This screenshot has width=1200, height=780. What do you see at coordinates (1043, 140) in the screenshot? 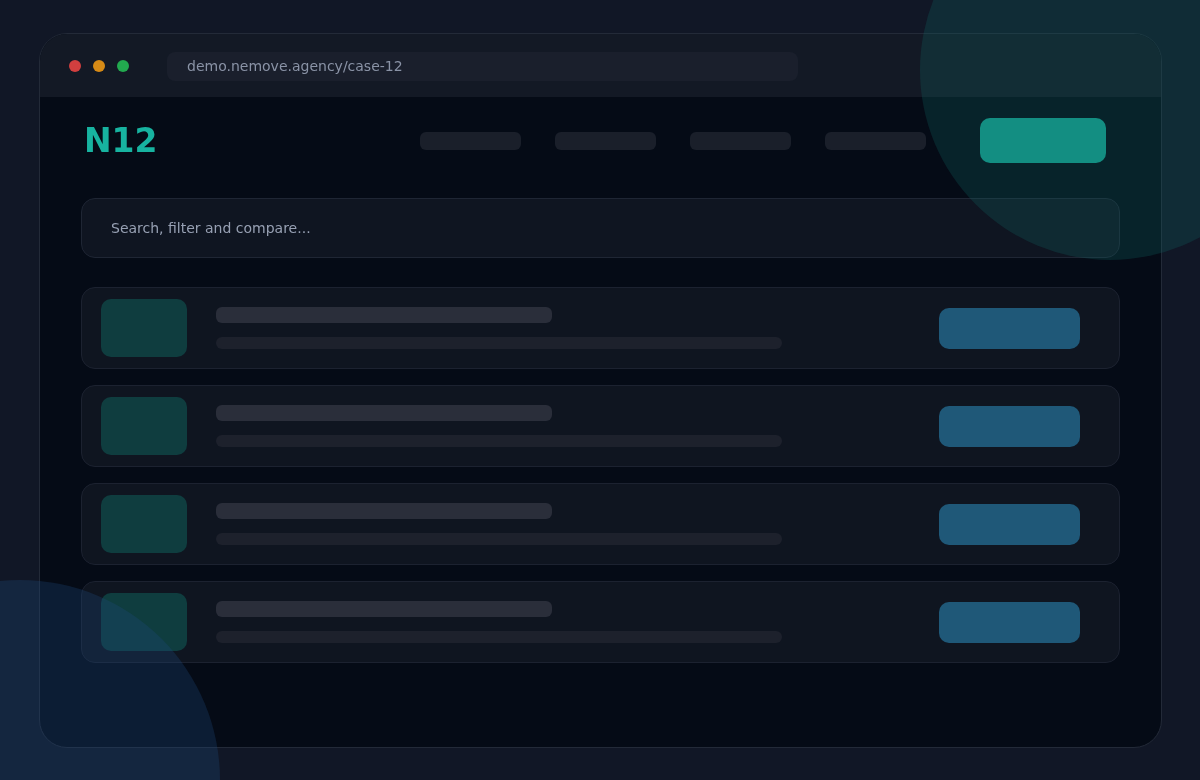
I see `cta-button` at bounding box center [1043, 140].